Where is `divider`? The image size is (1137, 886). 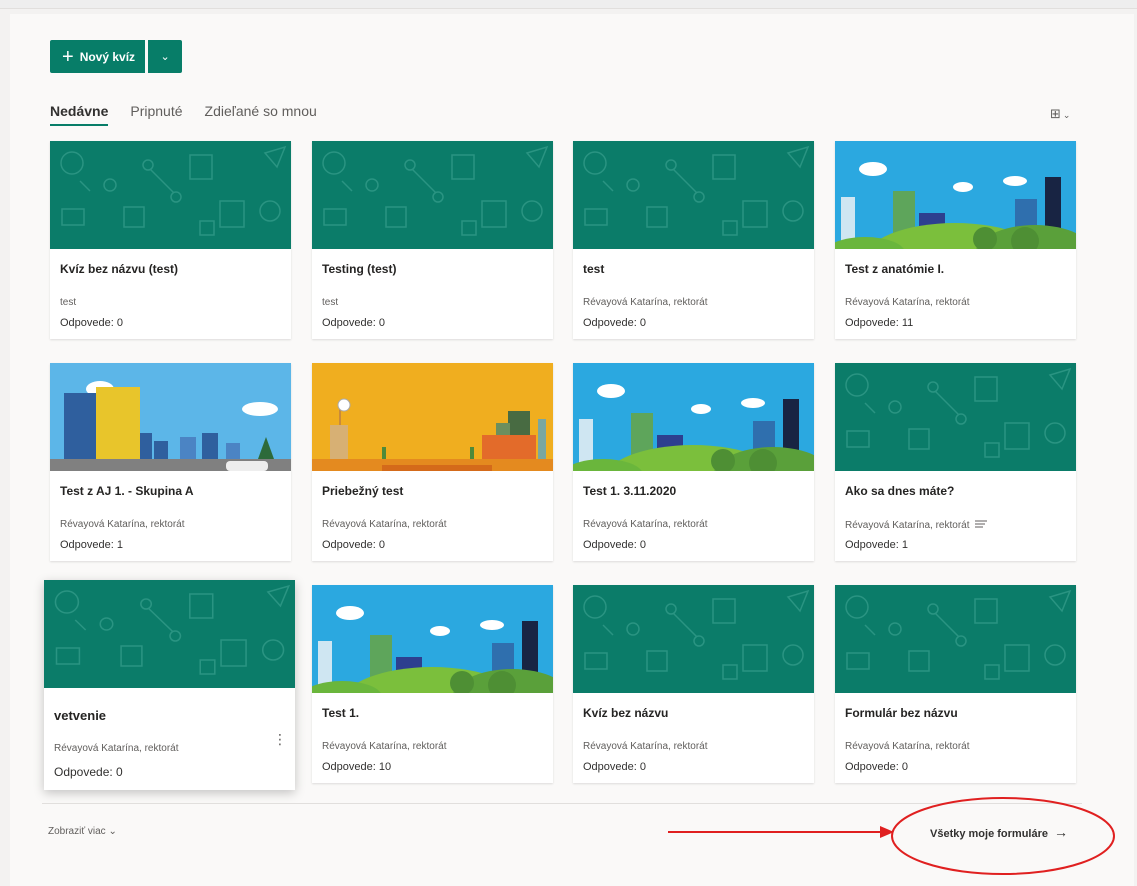
divider is located at coordinates (562, 803).